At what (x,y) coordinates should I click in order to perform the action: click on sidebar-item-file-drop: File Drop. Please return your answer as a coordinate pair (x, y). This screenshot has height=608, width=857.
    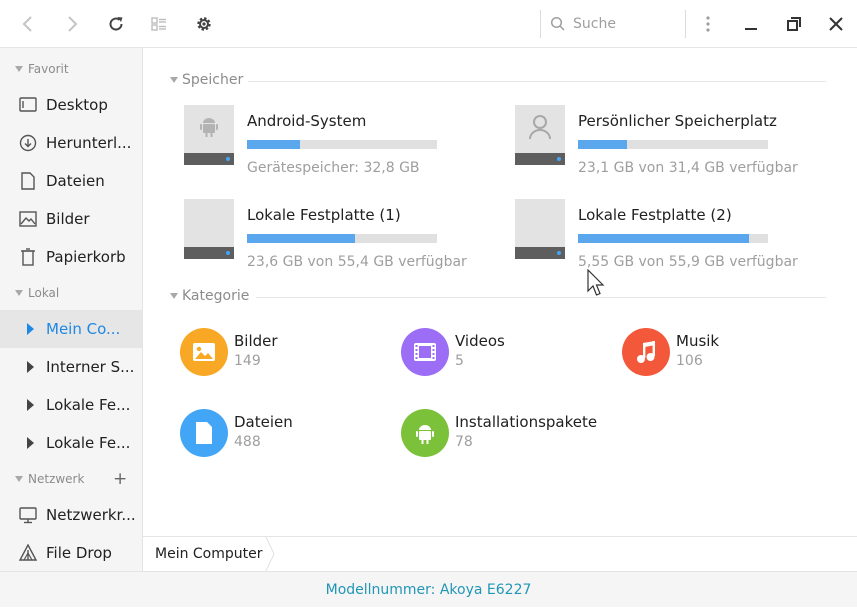
    Looking at the image, I should click on (71, 553).